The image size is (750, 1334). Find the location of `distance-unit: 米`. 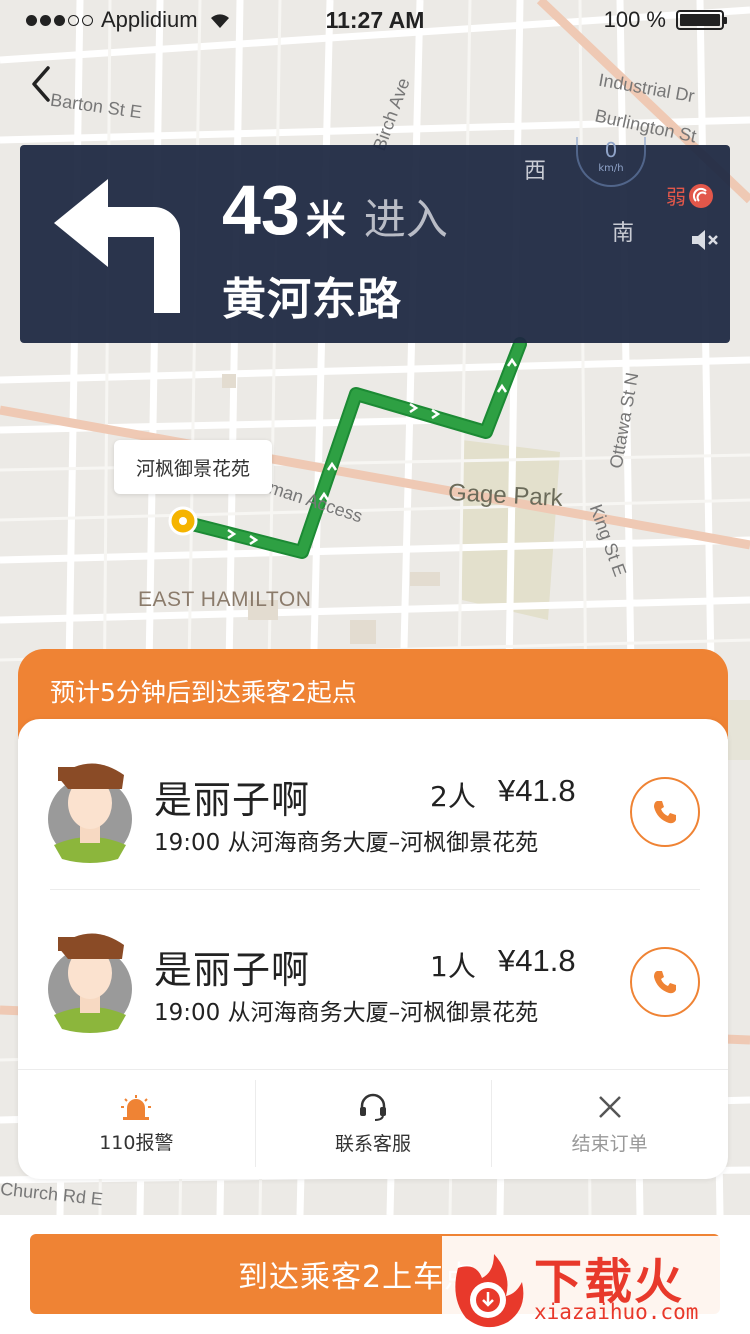

distance-unit: 米 is located at coordinates (325, 221).